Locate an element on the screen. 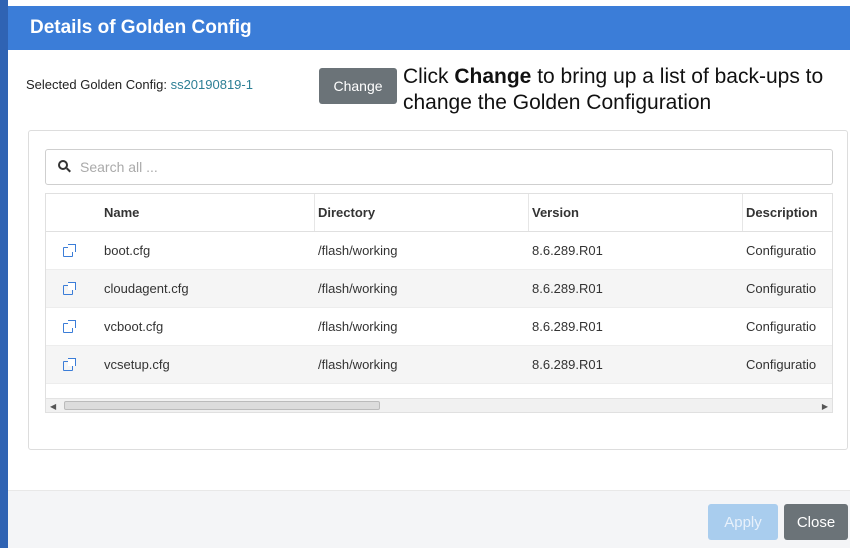 The width and height of the screenshot is (856, 548). horizontal-scrollbar: ◀ ▶ is located at coordinates (439, 405).